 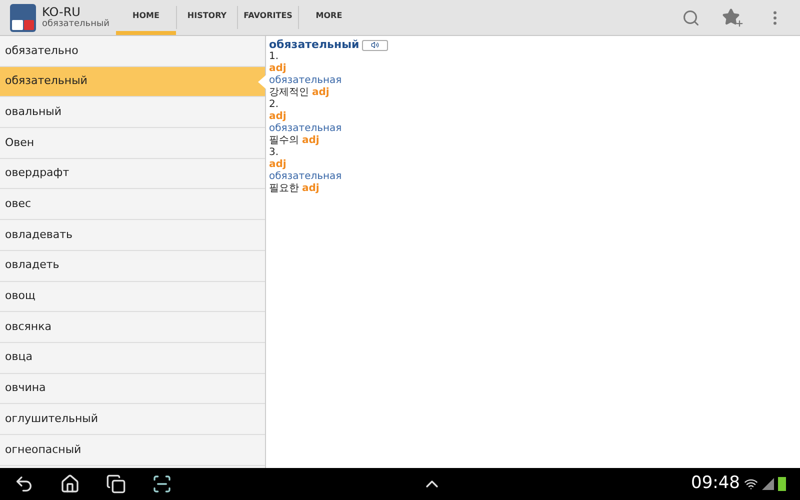 What do you see at coordinates (329, 17) in the screenshot?
I see `tab: MORE` at bounding box center [329, 17].